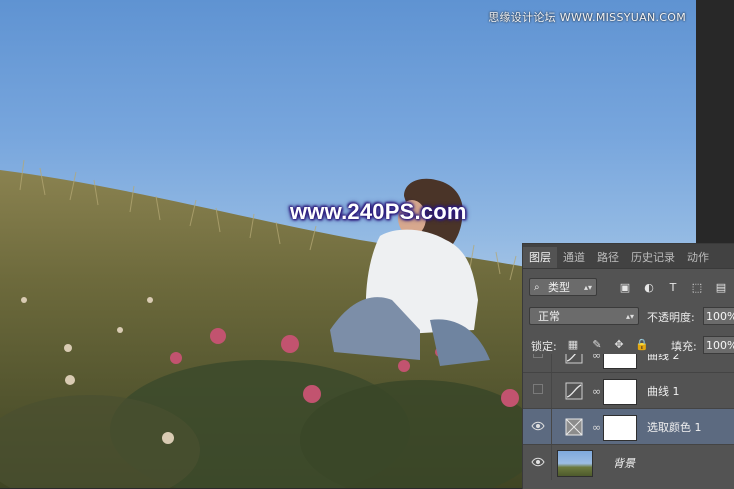 The image size is (734, 489). Describe the element at coordinates (624, 463) in the screenshot. I see `layer-name: 背景` at that location.